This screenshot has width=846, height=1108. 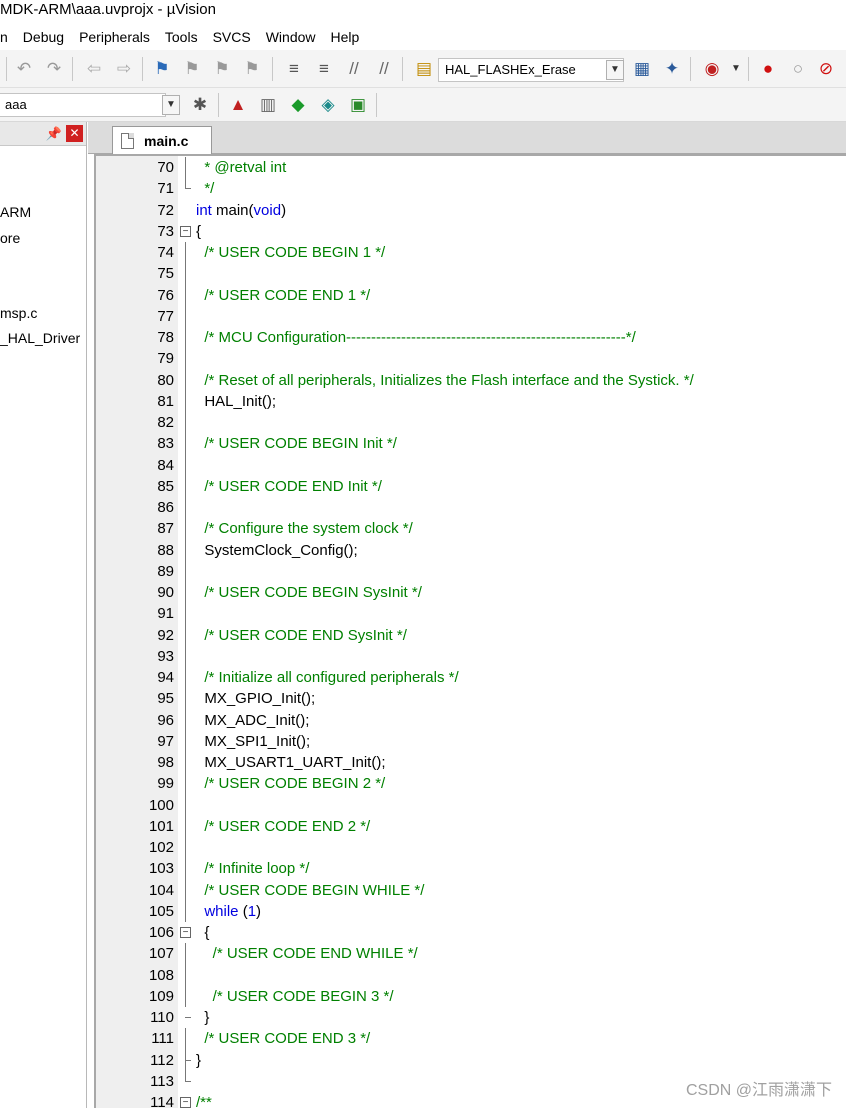 I want to click on code-line: 97 MX_SPI1_Init();, so click(x=471, y=741).